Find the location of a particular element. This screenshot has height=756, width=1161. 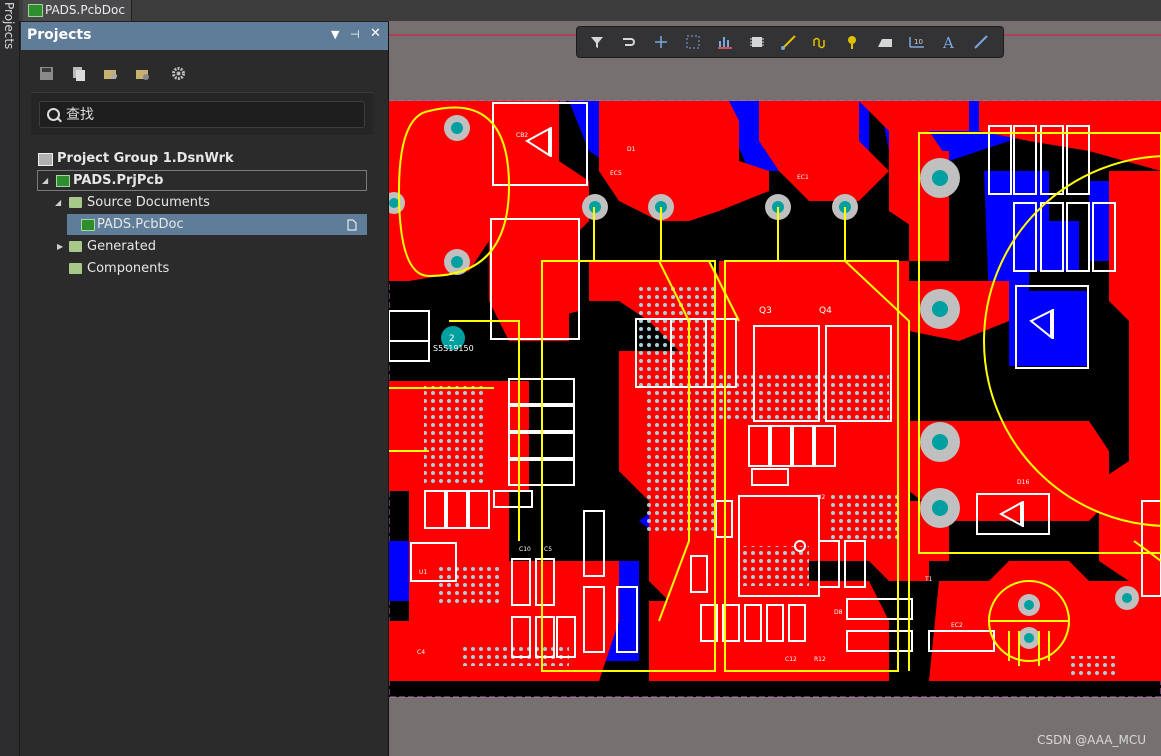

tree-item-pcb-doc: PADS.PcbDoc is located at coordinates (217, 224).